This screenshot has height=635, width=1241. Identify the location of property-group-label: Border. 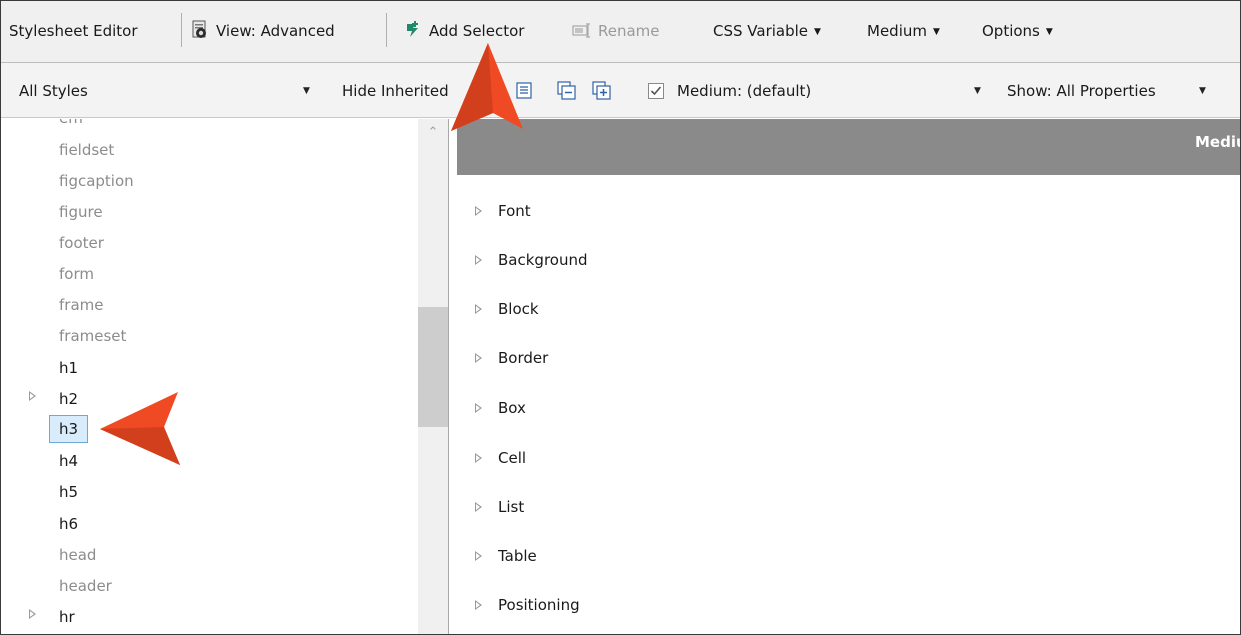
(523, 358).